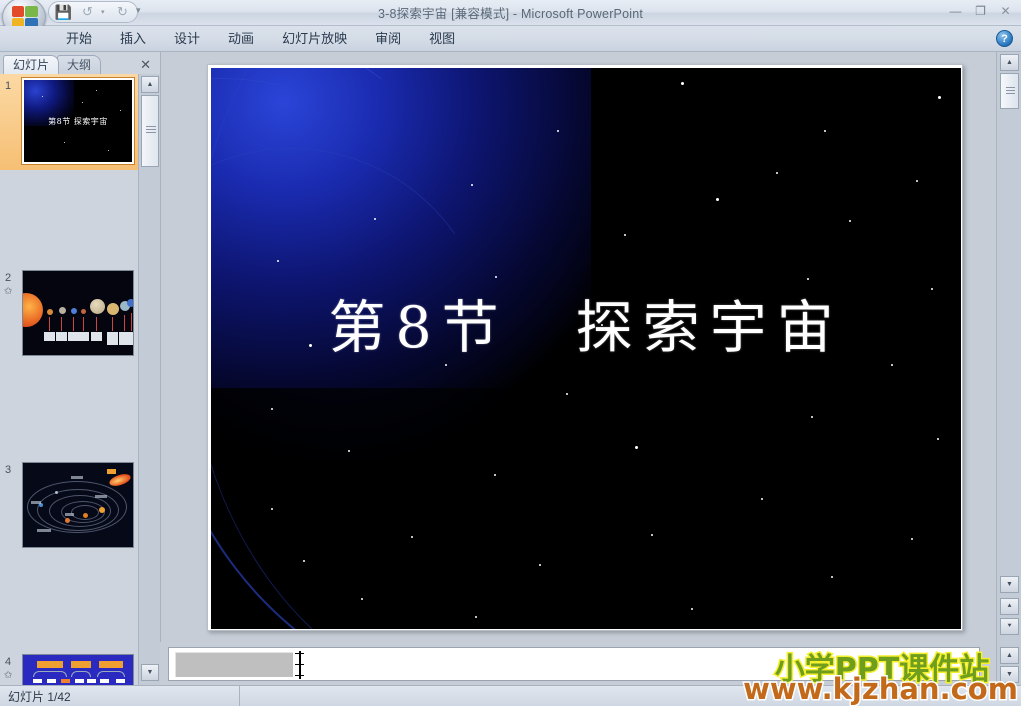 This screenshot has width=1021, height=706. I want to click on tab-insert: 插入, so click(133, 39).